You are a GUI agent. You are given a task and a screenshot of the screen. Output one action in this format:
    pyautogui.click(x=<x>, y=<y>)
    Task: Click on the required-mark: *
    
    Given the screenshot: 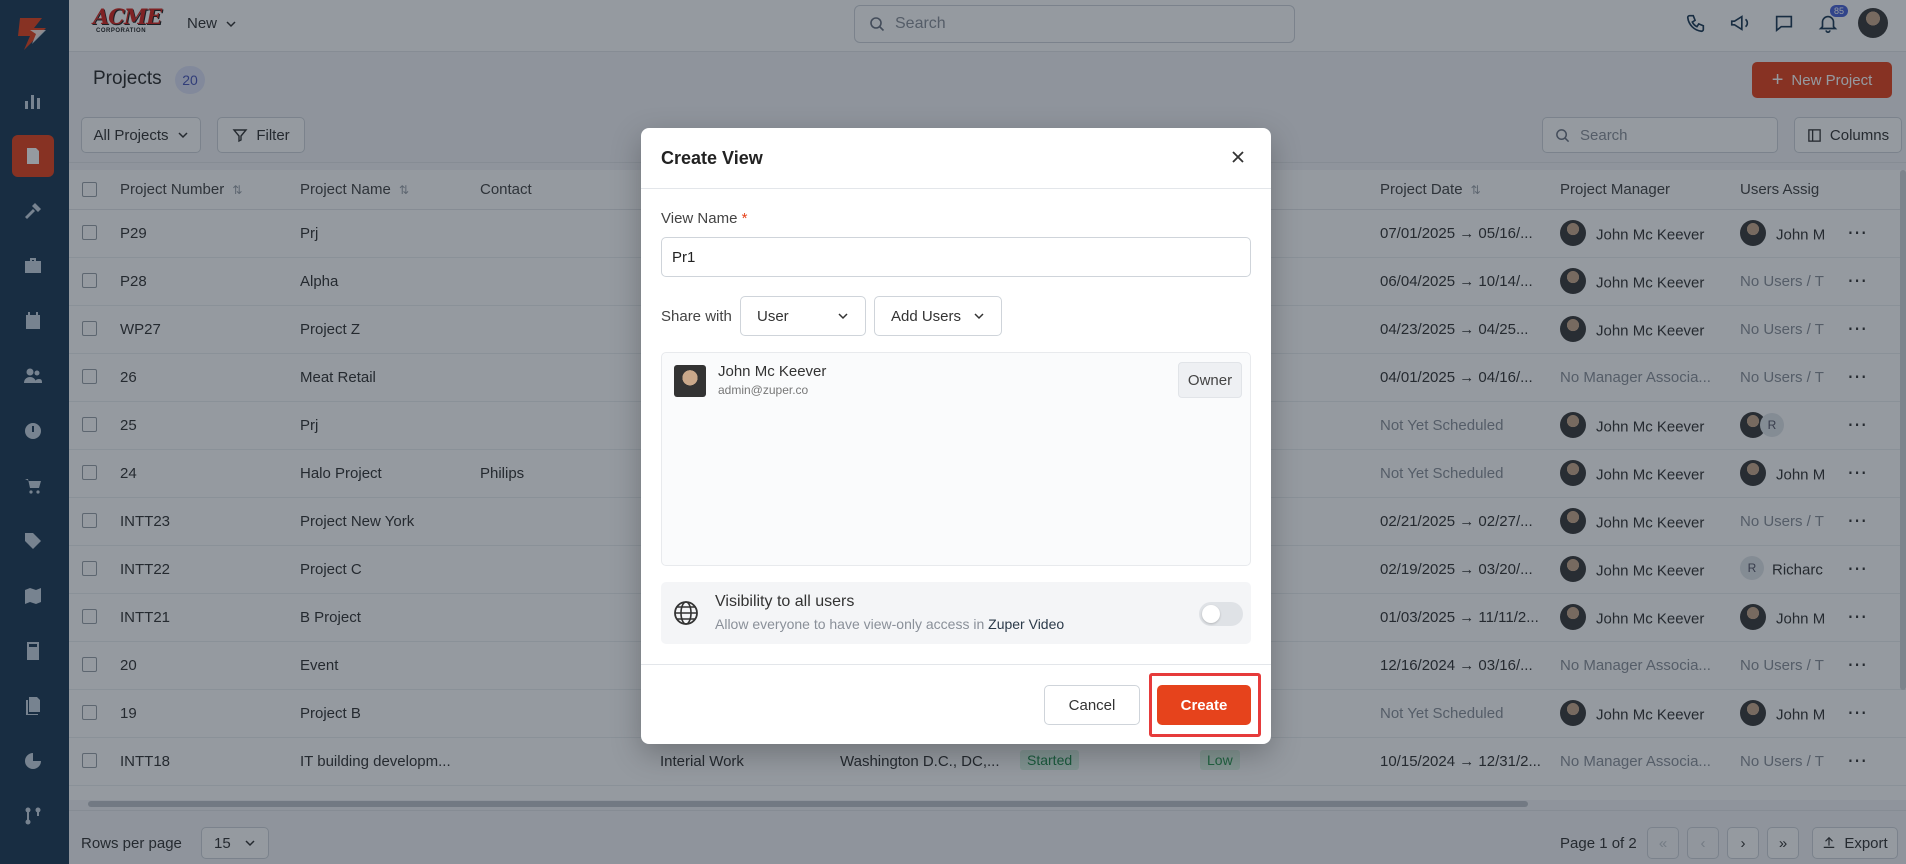 What is the action you would take?
    pyautogui.click(x=744, y=218)
    